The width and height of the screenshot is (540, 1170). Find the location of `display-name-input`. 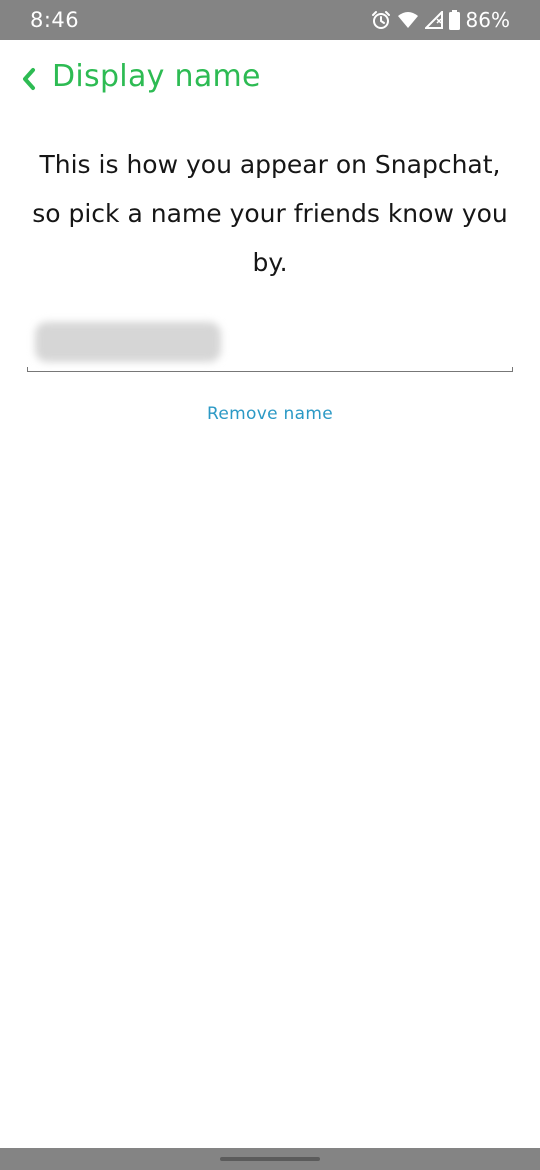

display-name-input is located at coordinates (270, 344).